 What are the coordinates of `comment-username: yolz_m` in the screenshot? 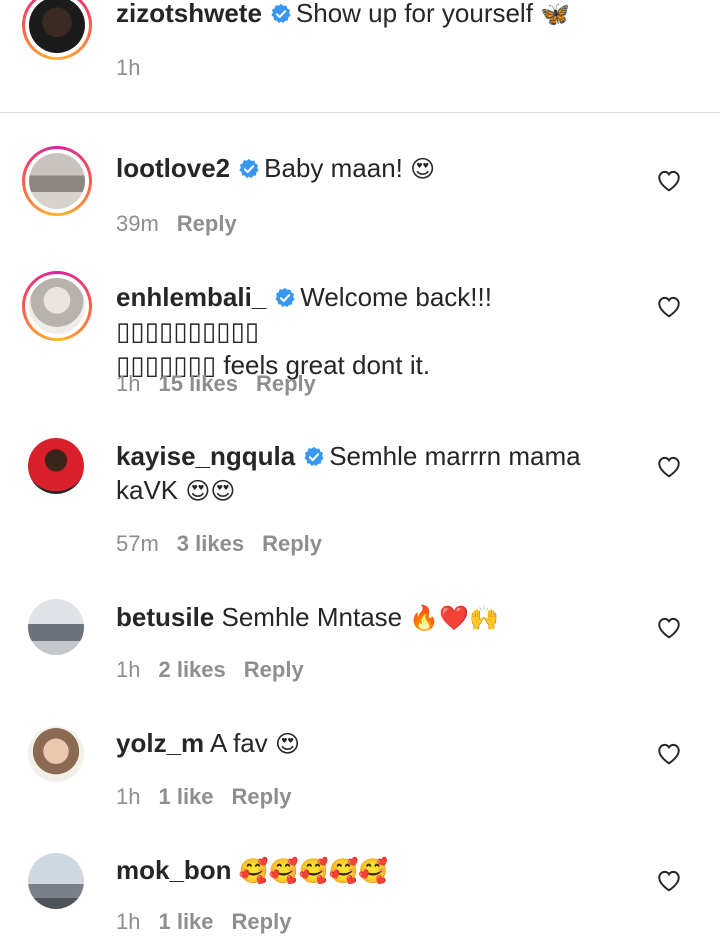 It's located at (160, 743).